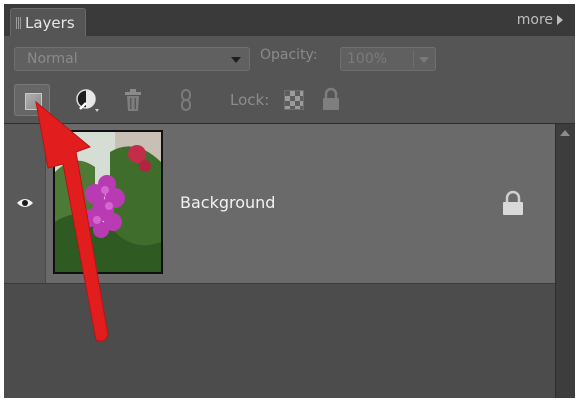 This screenshot has width=579, height=402. I want to click on tab-label: Layers, so click(50, 23).